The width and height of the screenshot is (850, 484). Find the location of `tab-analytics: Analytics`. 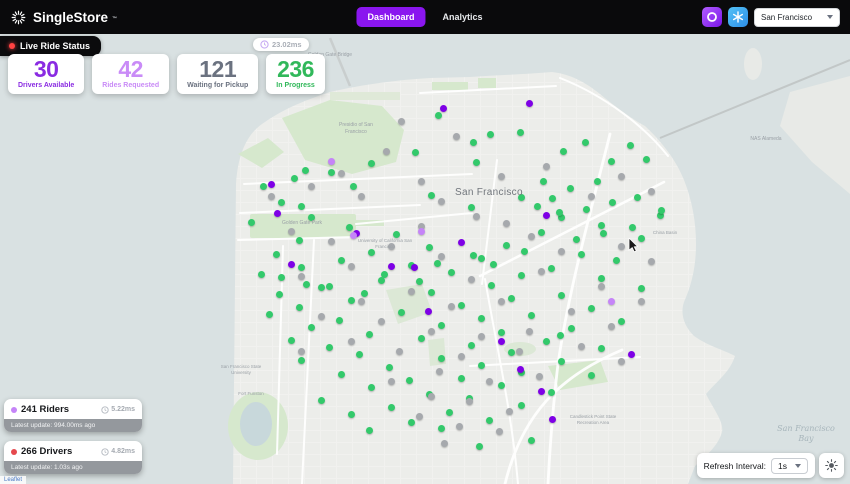

tab-analytics: Analytics is located at coordinates (462, 17).